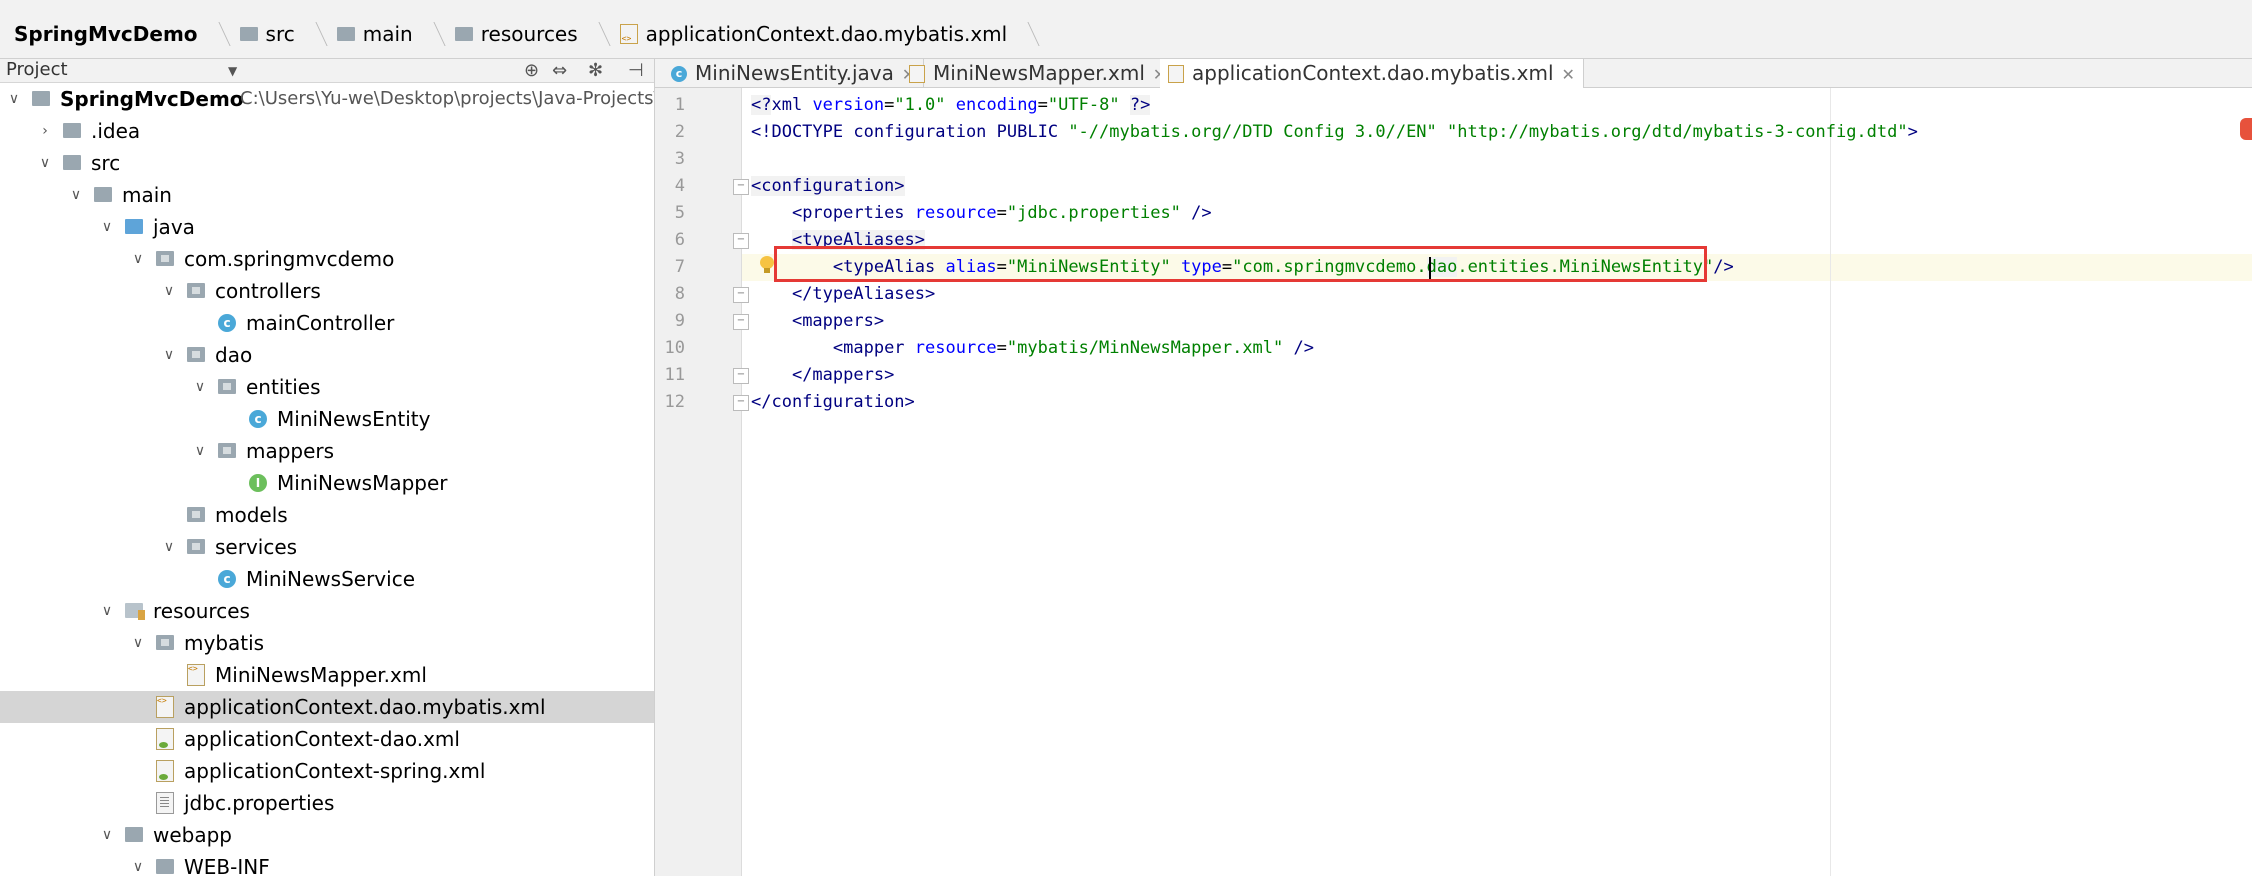  Describe the element at coordinates (327, 227) in the screenshot. I see `tree-item: ∨ java` at that location.